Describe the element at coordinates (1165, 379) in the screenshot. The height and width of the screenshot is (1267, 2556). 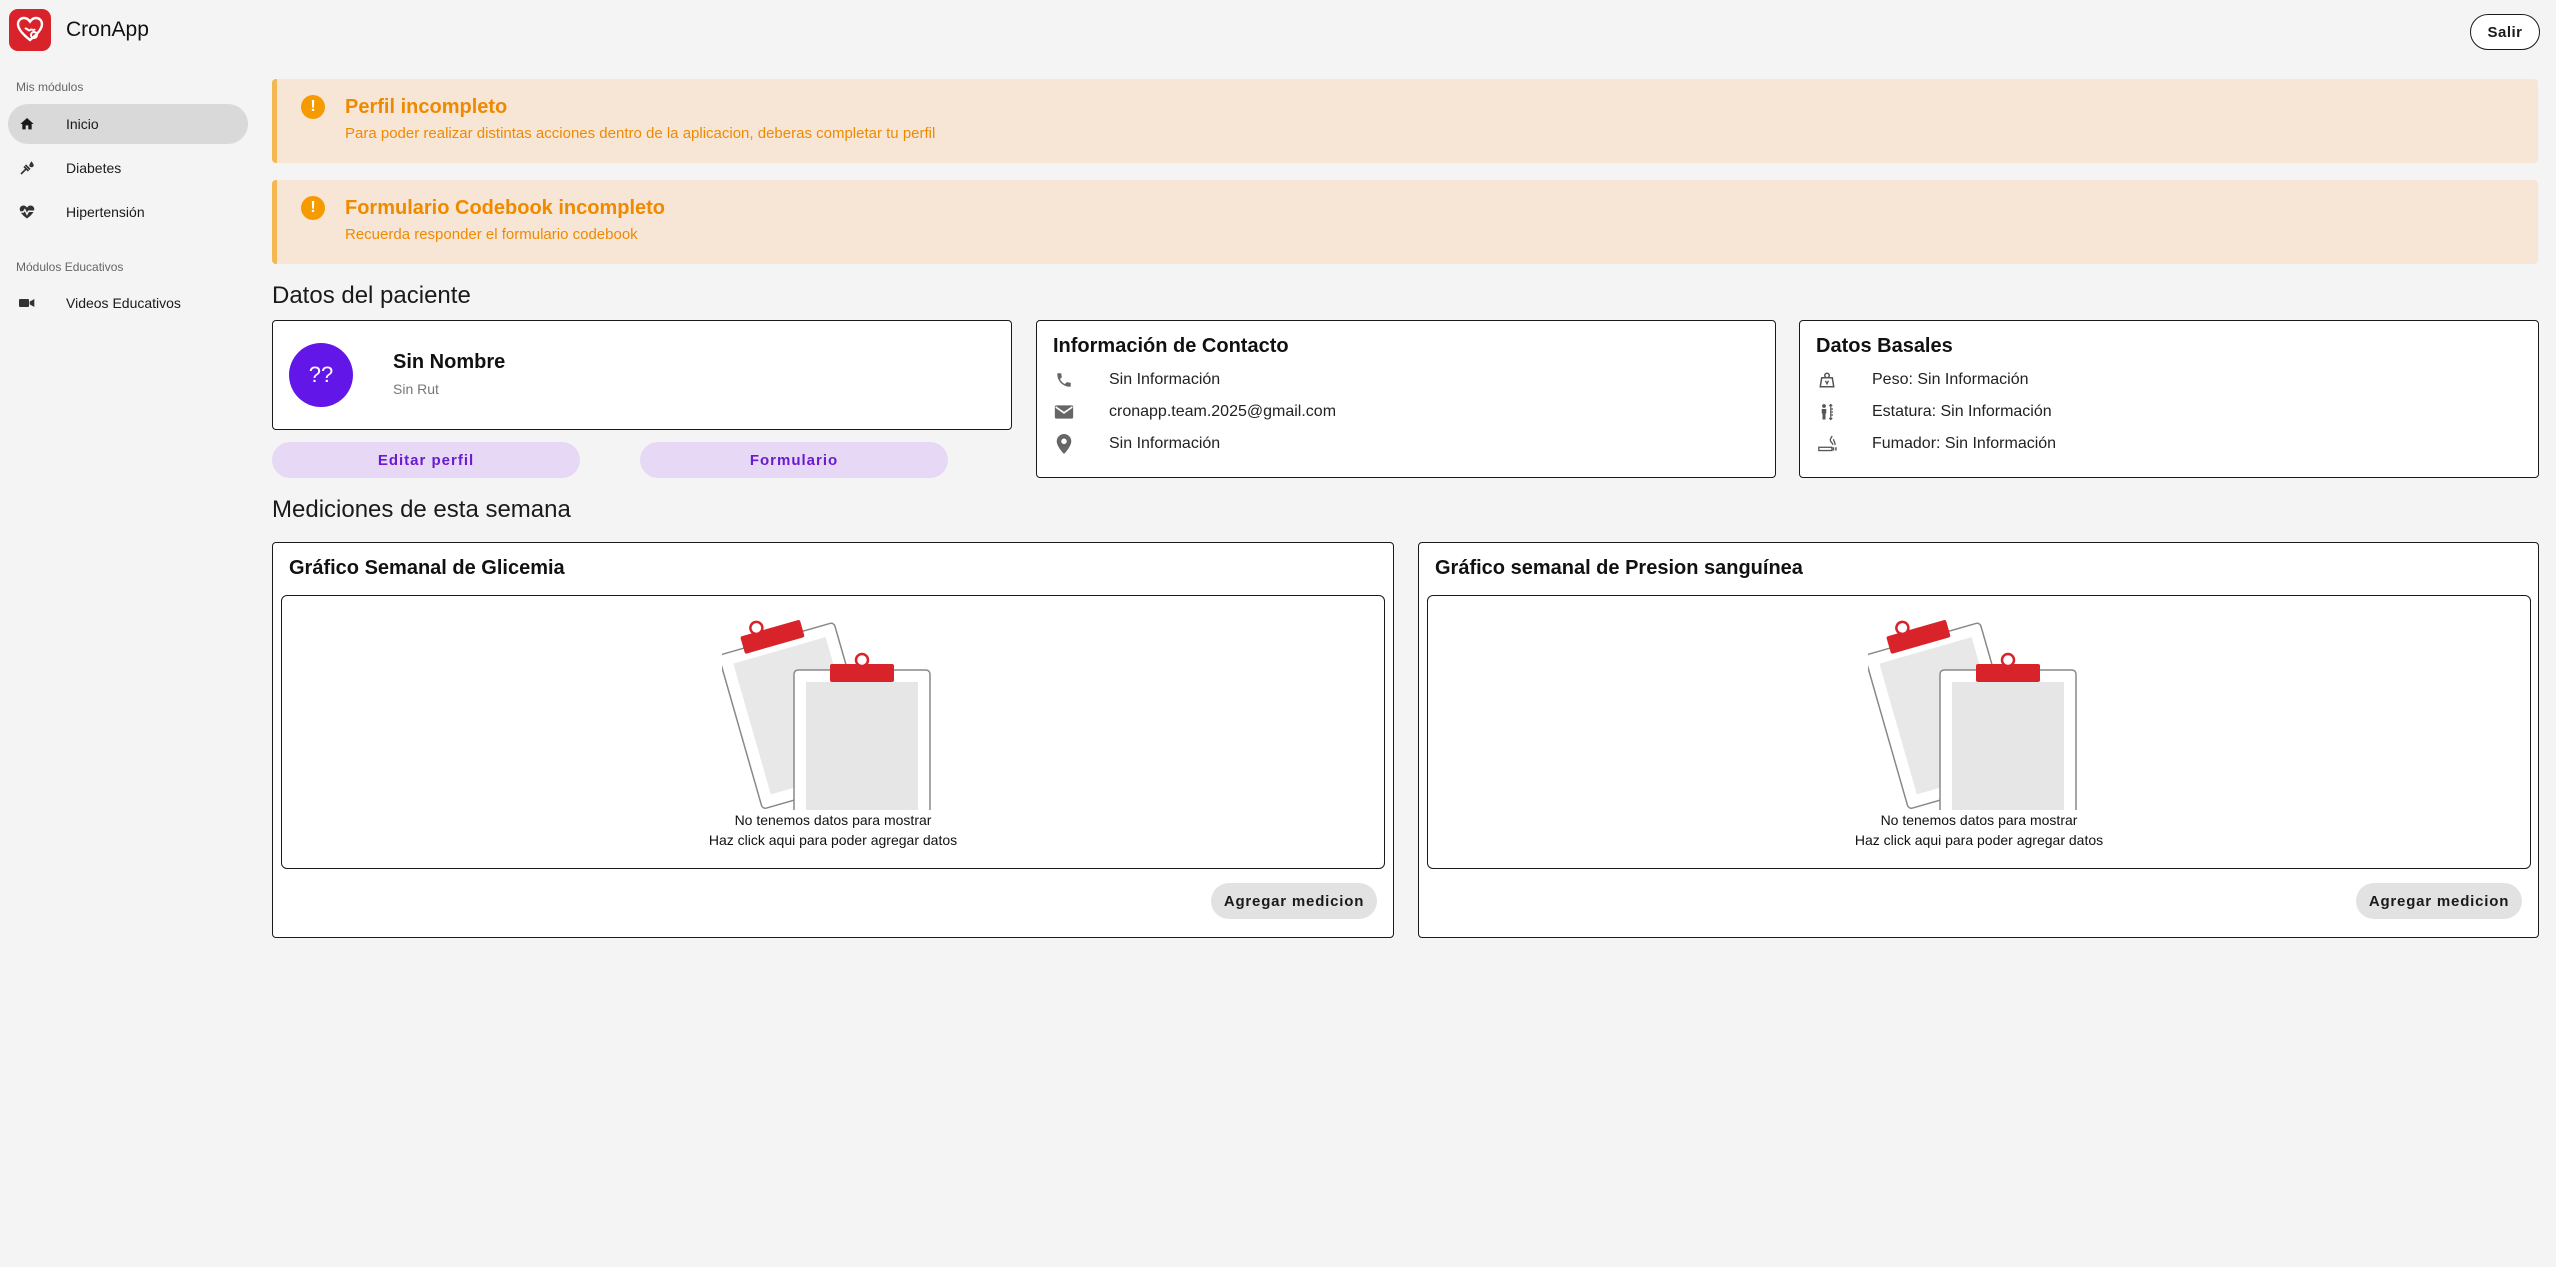
I see `contact-phone: Sin Información` at that location.